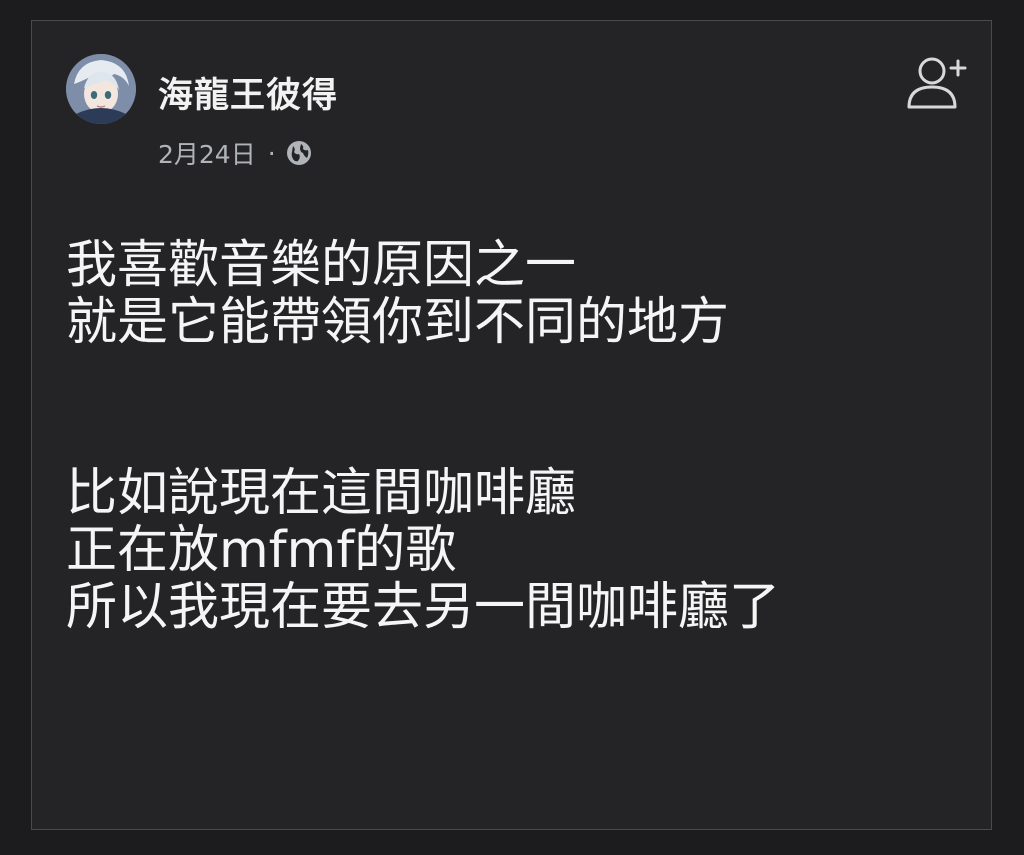 This screenshot has width=1024, height=855. Describe the element at coordinates (261, 550) in the screenshot. I see `post-text-line: 正在放mfmf的歌` at that location.